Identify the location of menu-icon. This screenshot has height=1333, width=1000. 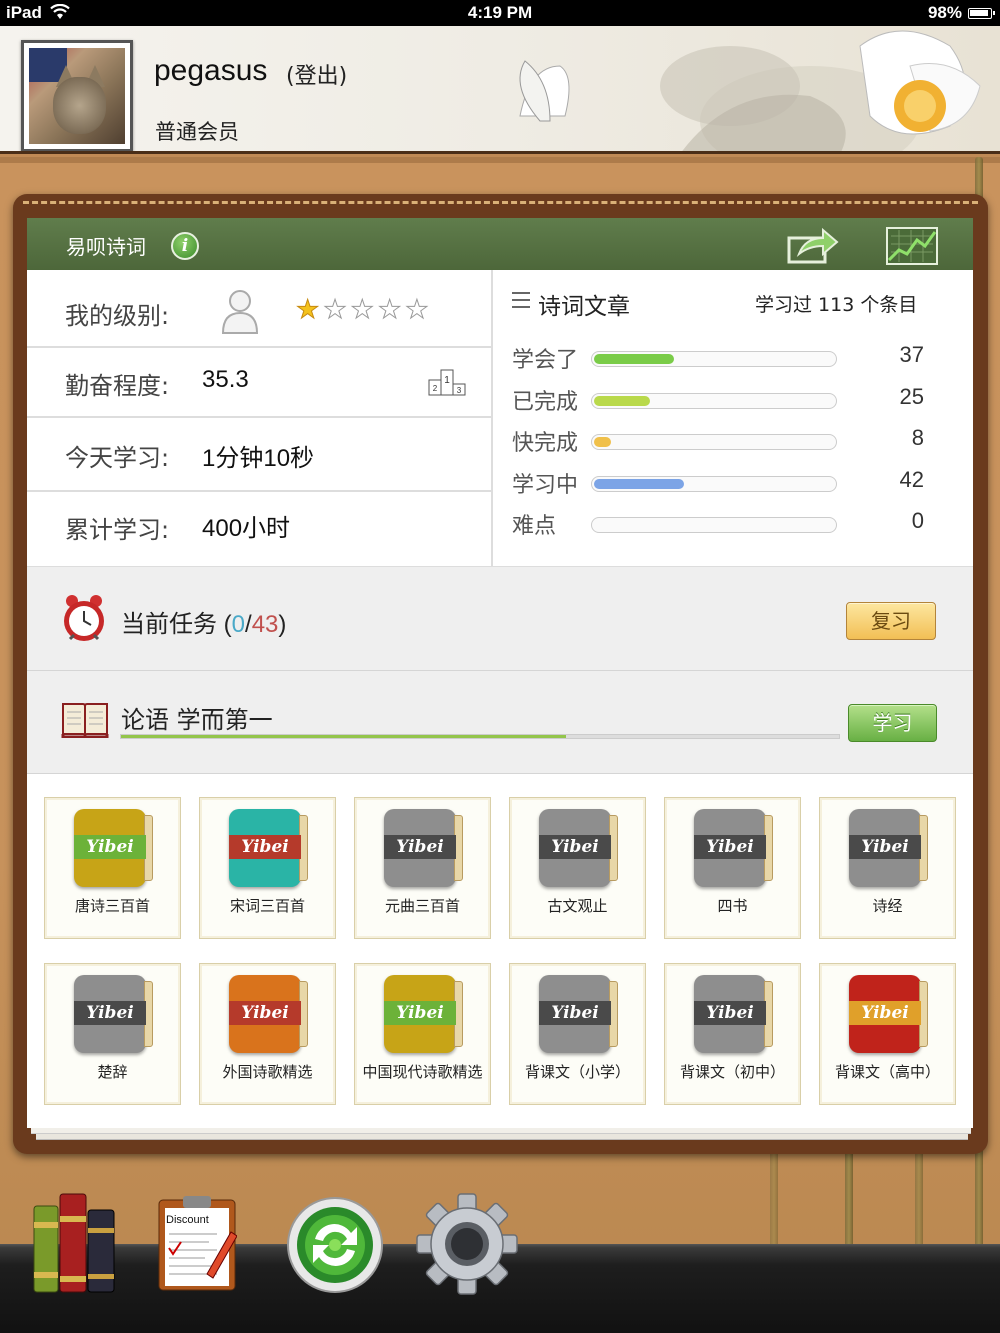
(521, 300).